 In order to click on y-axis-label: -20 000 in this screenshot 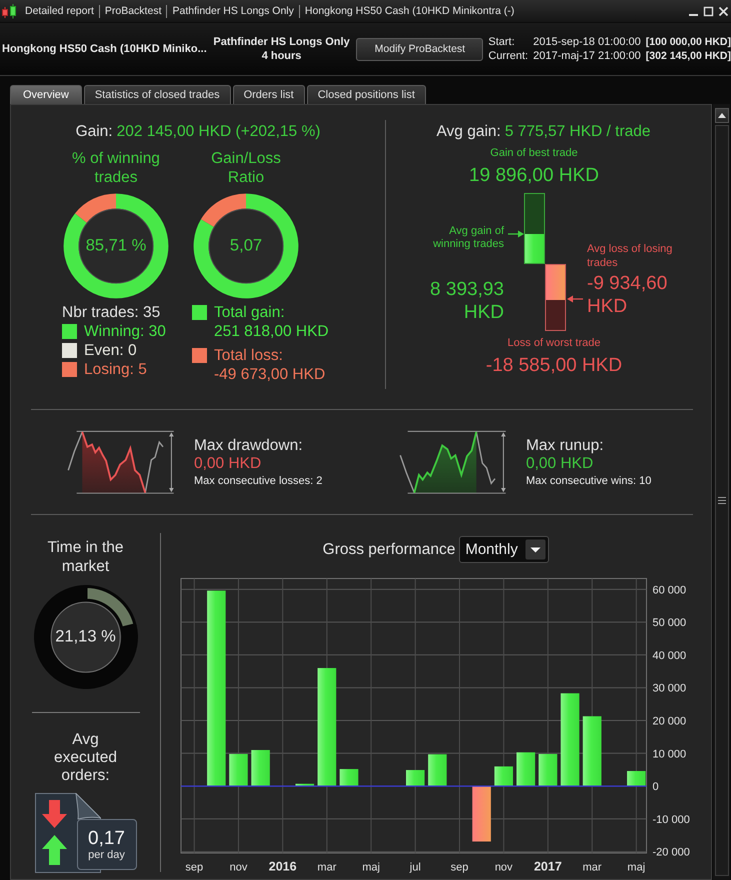, I will do `click(671, 852)`.